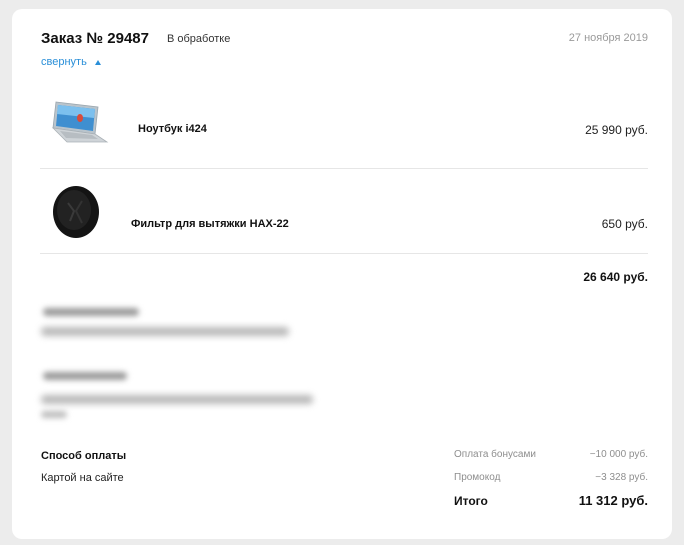  Describe the element at coordinates (624, 224) in the screenshot. I see `item-price: 650 руб.` at that location.